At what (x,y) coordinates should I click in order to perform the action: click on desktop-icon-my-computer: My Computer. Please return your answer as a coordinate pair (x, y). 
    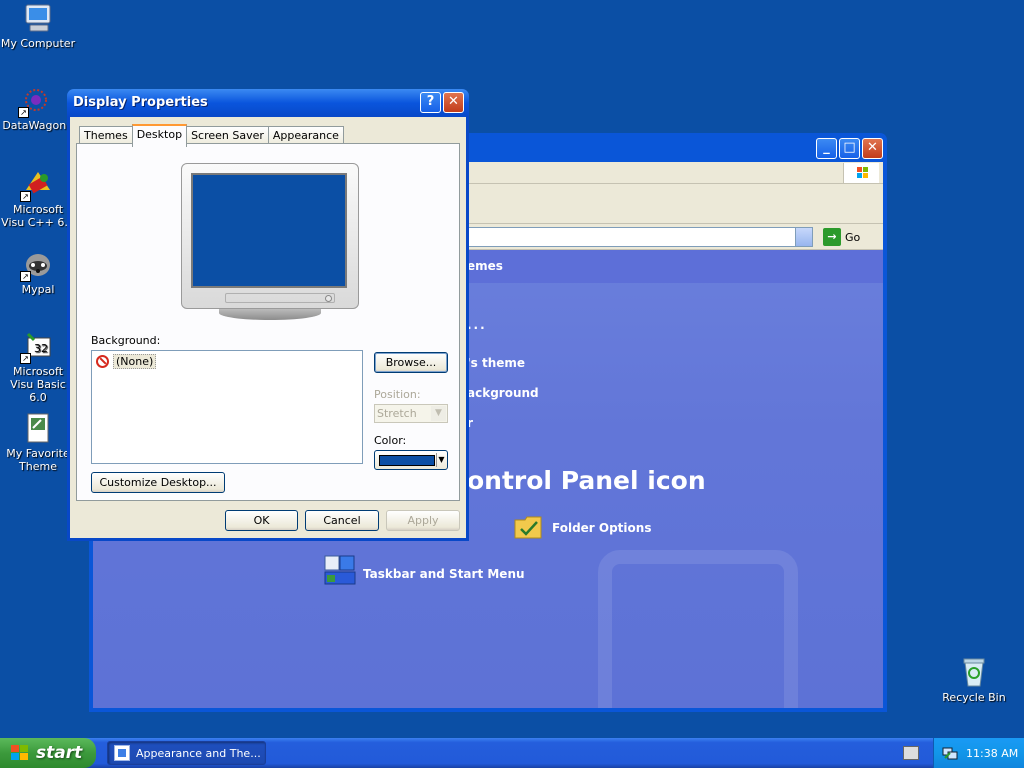
    Looking at the image, I should click on (38, 26).